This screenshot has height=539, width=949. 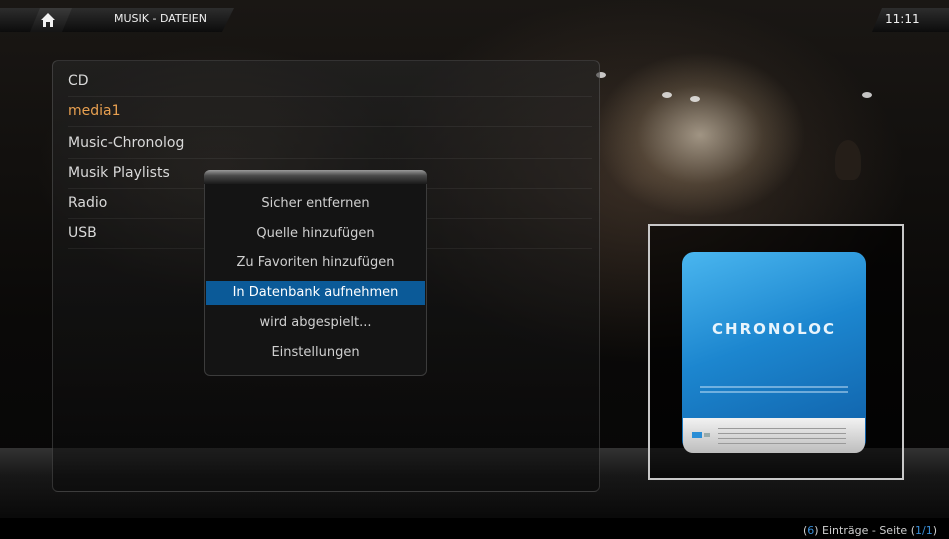 I want to click on entries-label: Einträge - Seite, so click(x=865, y=530).